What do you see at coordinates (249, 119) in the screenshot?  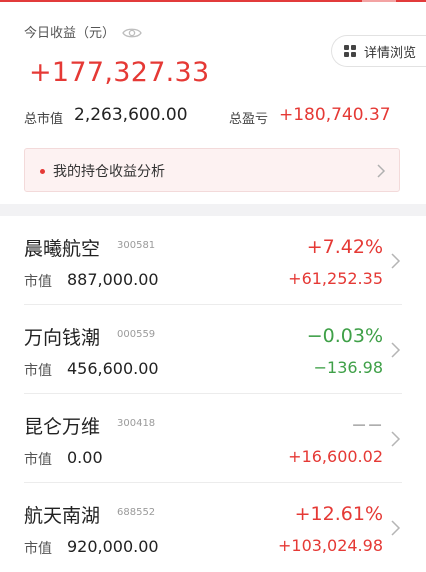 I see `total-pl-label: 总盈亏` at bounding box center [249, 119].